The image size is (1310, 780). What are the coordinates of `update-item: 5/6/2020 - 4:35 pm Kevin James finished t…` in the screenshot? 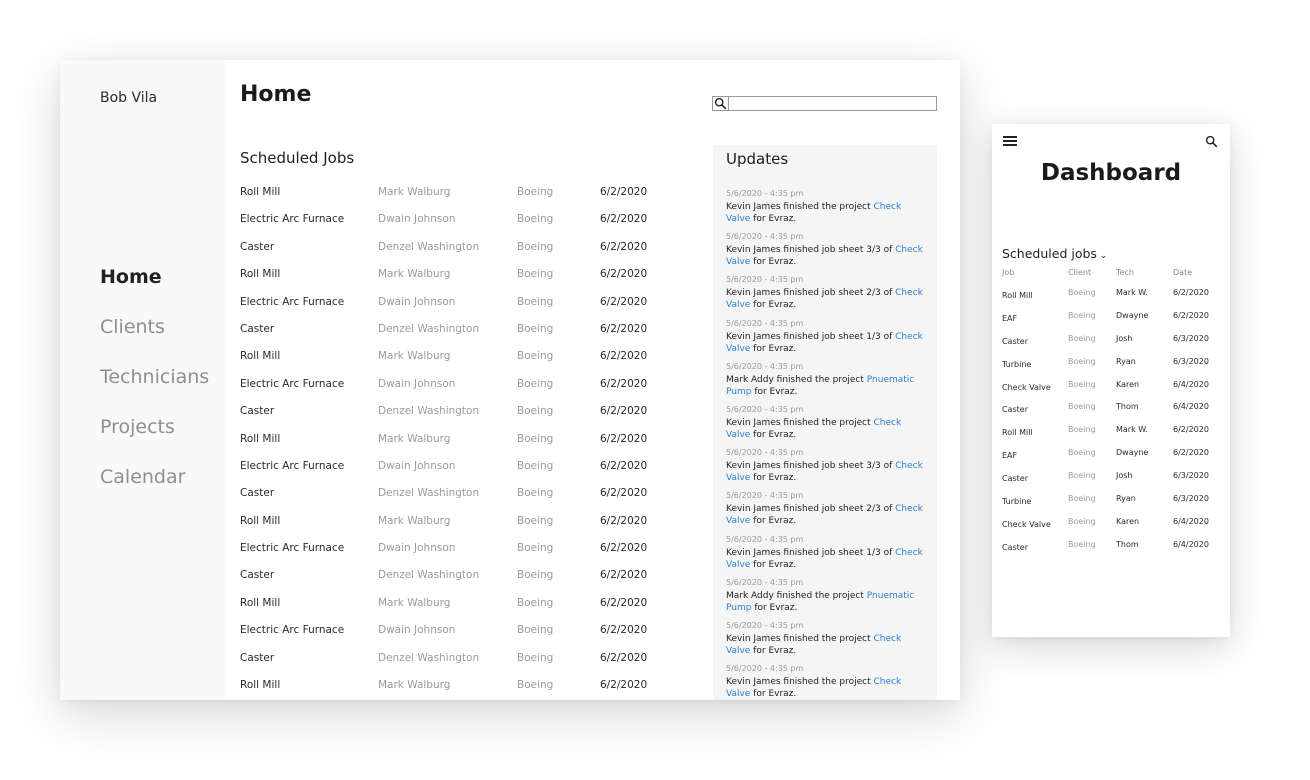 It's located at (826, 681).